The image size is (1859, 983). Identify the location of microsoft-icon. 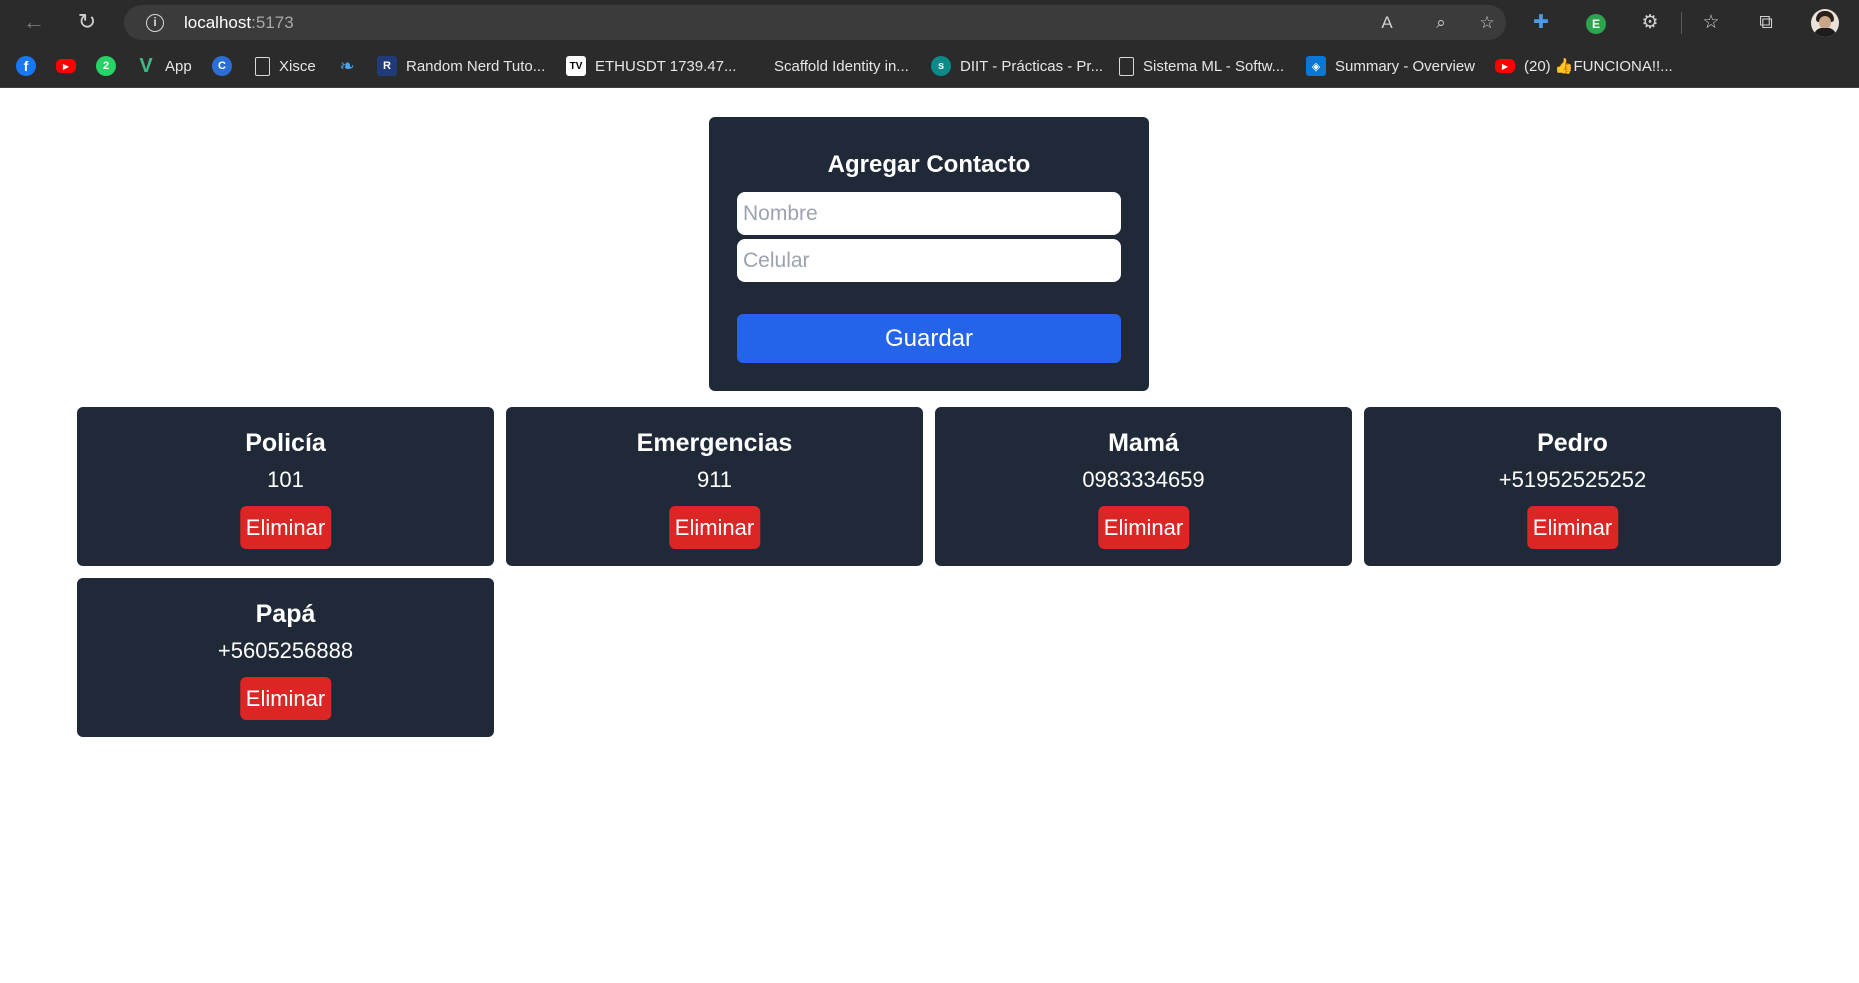
(755, 66).